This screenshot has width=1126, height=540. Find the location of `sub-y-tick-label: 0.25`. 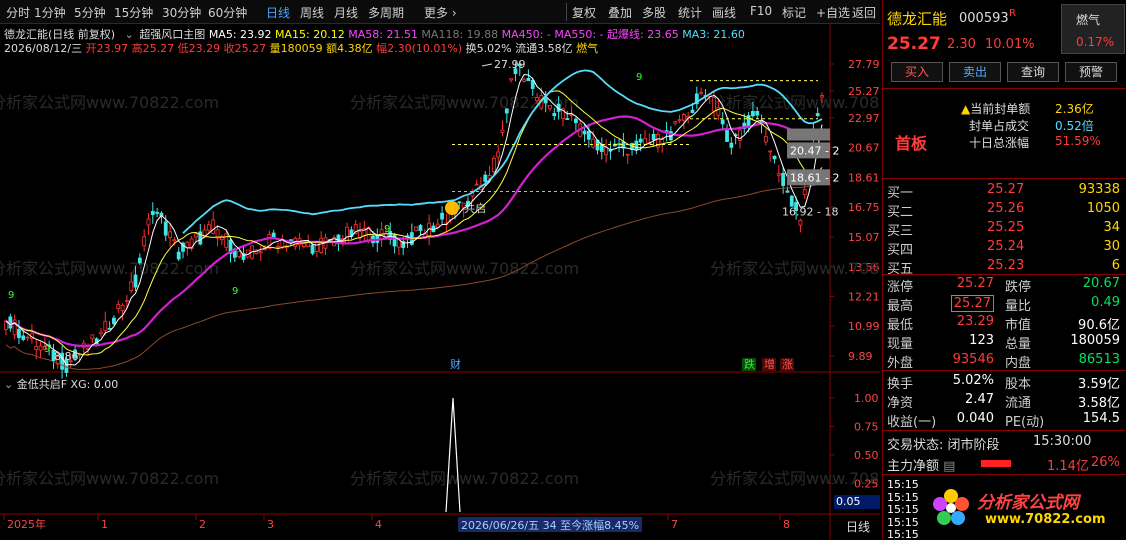

sub-y-tick-label: 0.25 is located at coordinates (866, 484).